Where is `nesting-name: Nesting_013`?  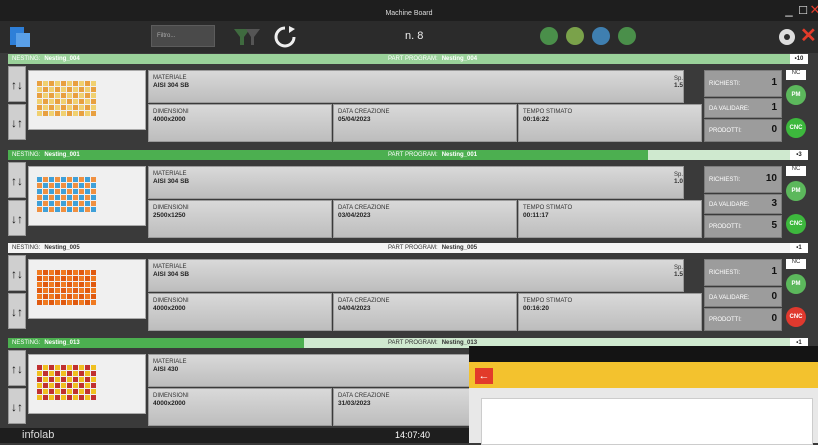 nesting-name: Nesting_013 is located at coordinates (62, 343).